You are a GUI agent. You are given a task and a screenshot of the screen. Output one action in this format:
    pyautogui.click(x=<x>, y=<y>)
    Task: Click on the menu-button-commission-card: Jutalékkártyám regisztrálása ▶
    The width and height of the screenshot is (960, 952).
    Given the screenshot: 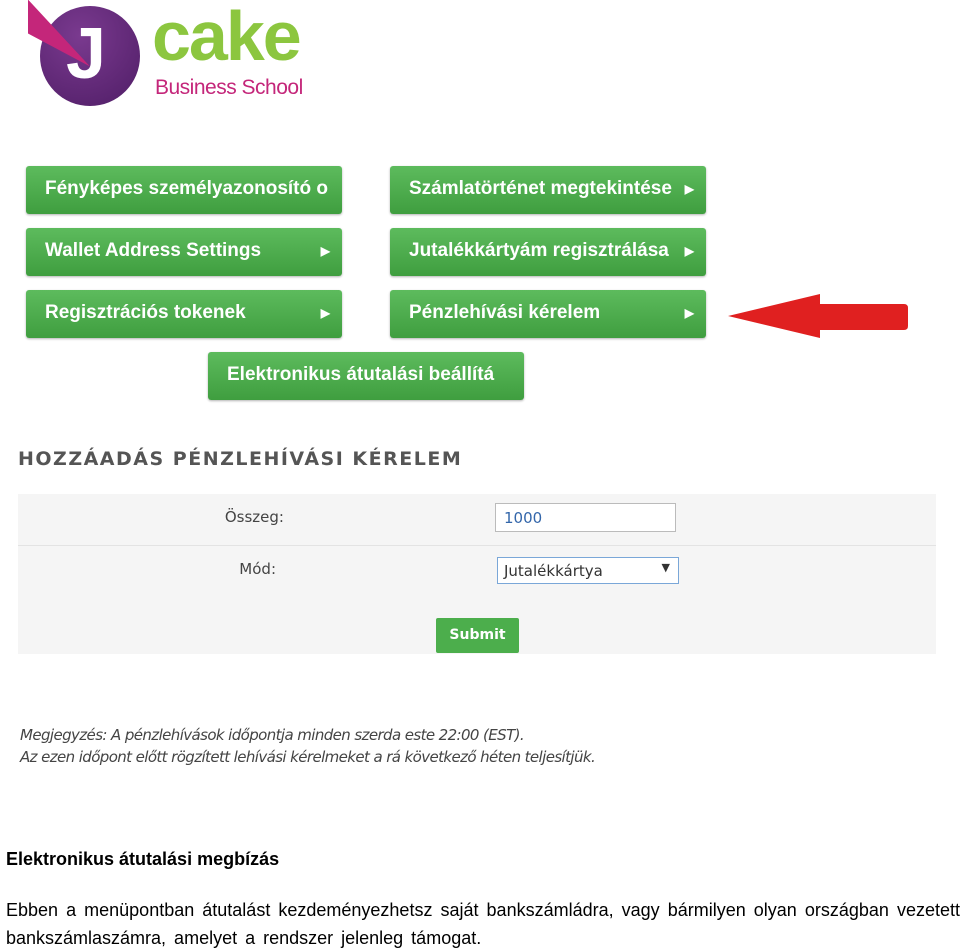 What is the action you would take?
    pyautogui.click(x=548, y=252)
    